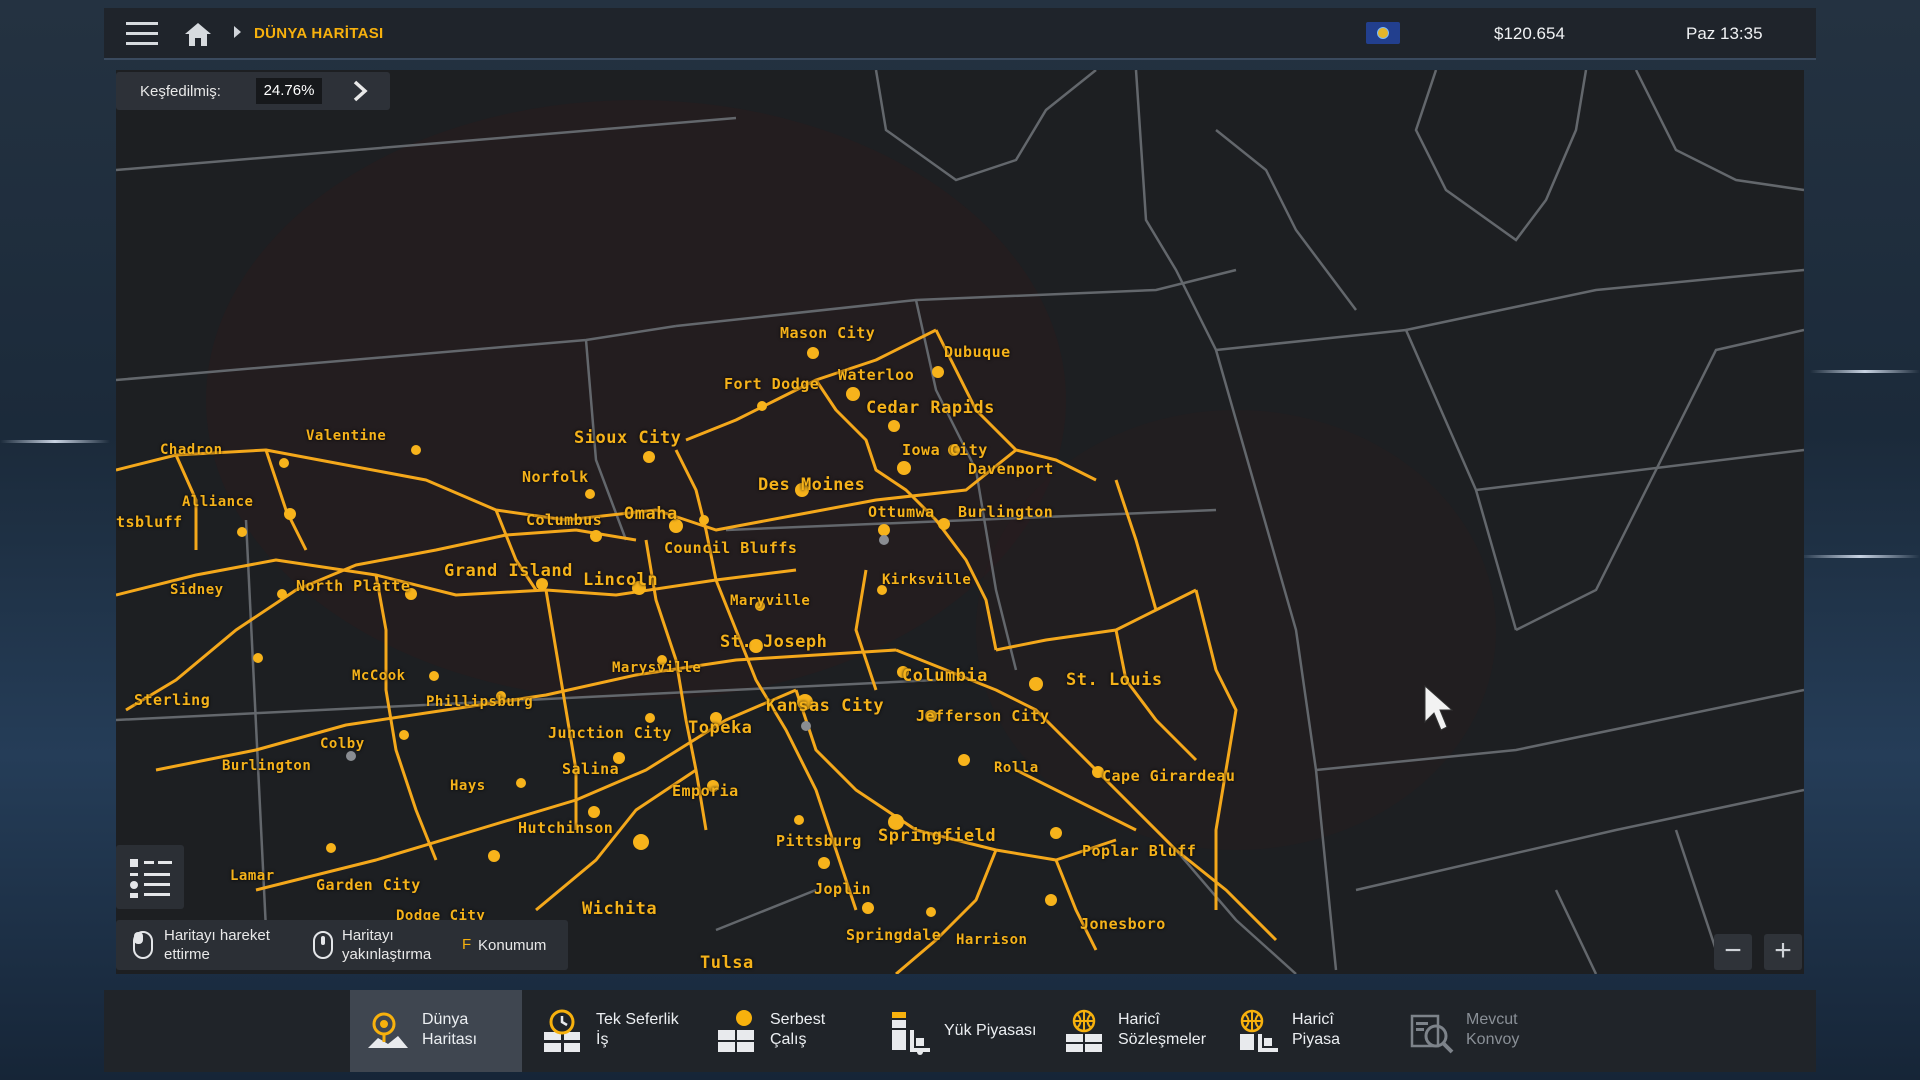 This screenshot has height=1080, width=1920. What do you see at coordinates (346, 436) in the screenshot?
I see `city-label: Valentine` at bounding box center [346, 436].